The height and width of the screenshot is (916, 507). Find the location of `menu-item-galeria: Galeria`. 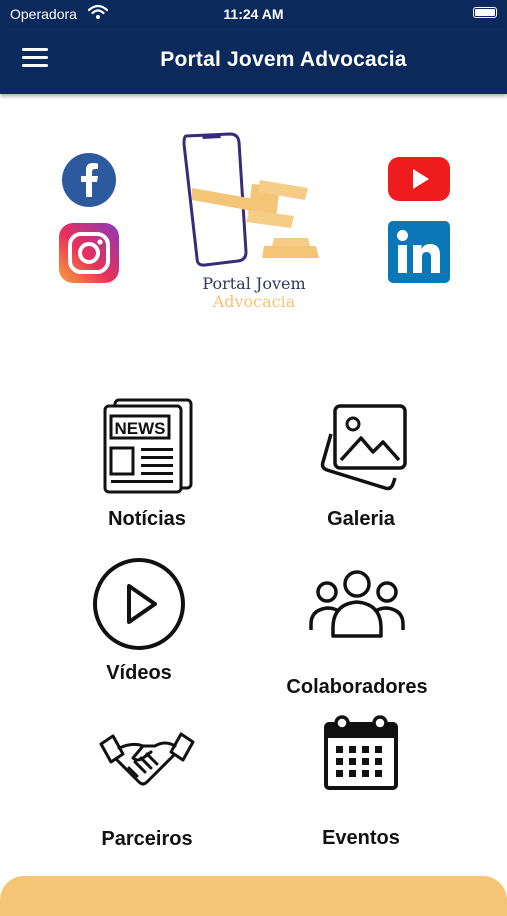

menu-item-galeria: Galeria is located at coordinates (361, 466).